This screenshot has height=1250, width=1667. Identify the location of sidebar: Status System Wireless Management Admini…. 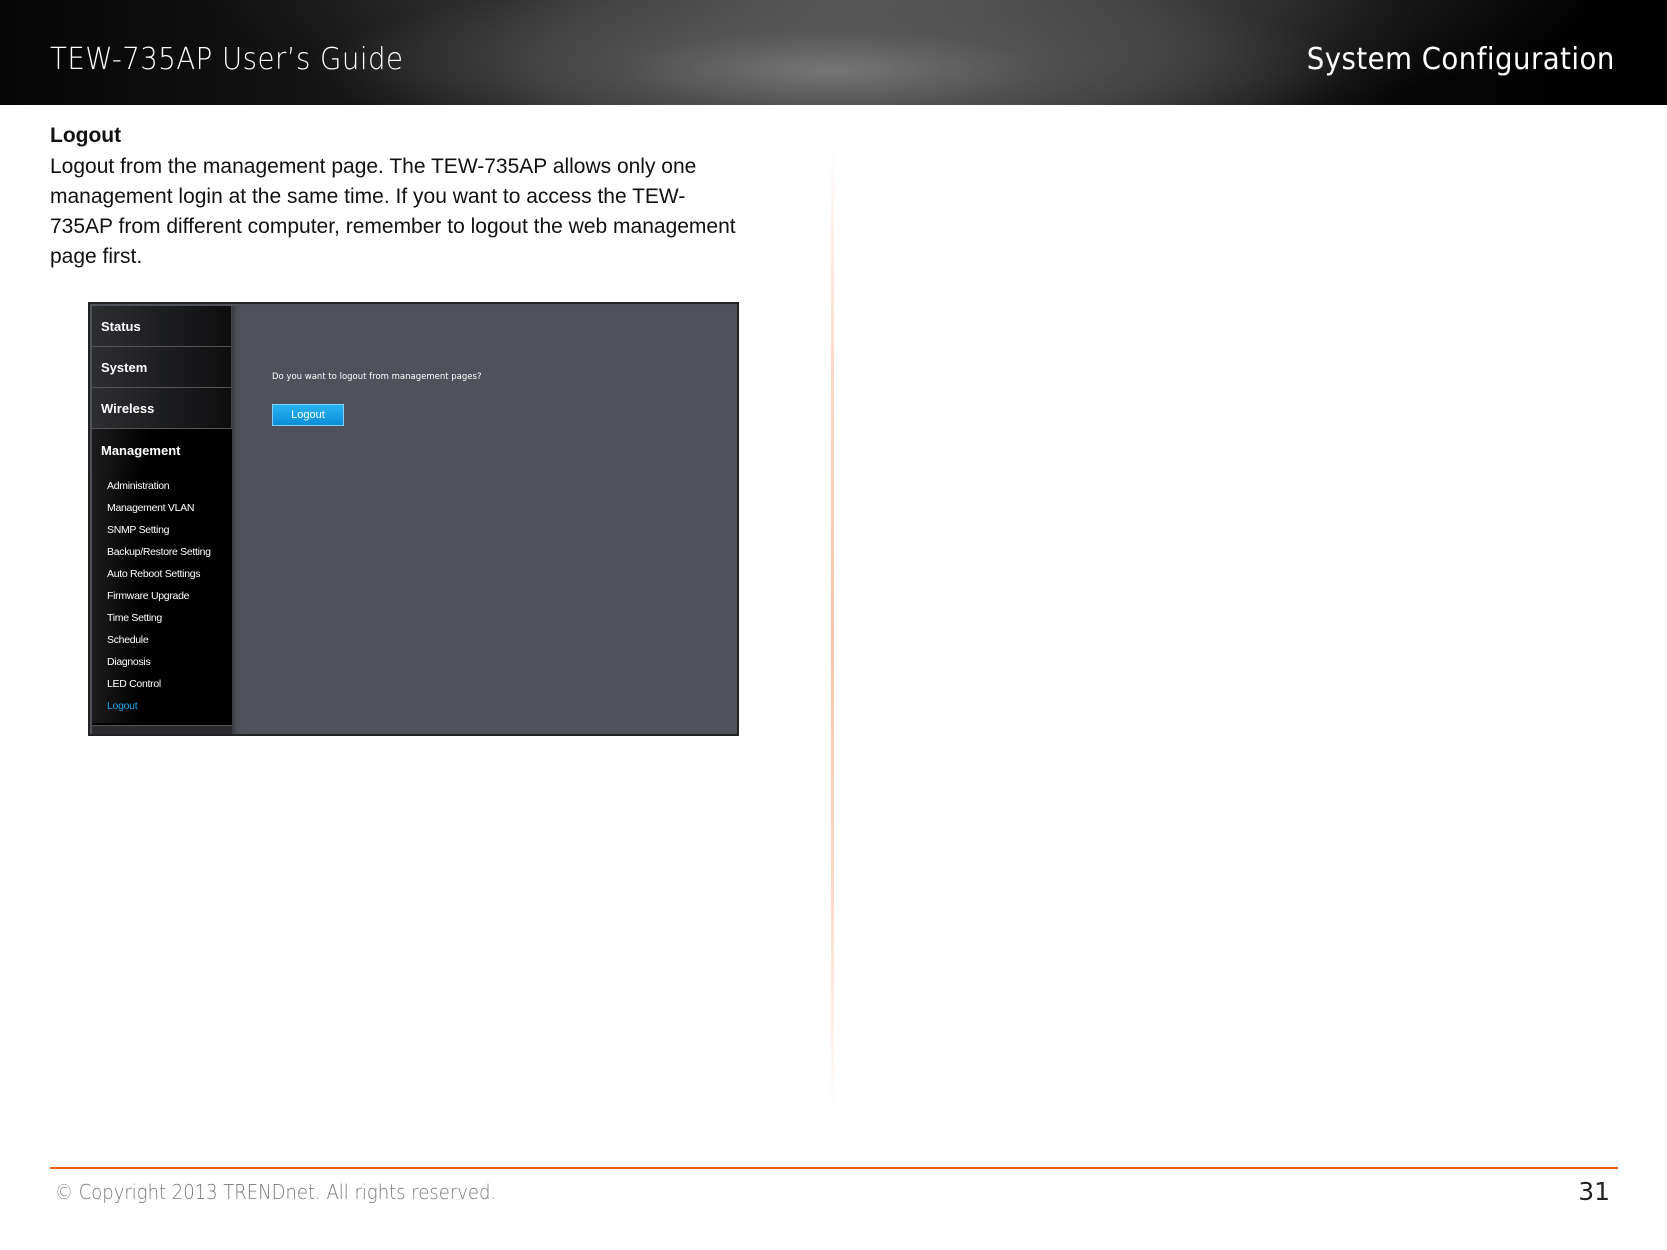
(166, 520).